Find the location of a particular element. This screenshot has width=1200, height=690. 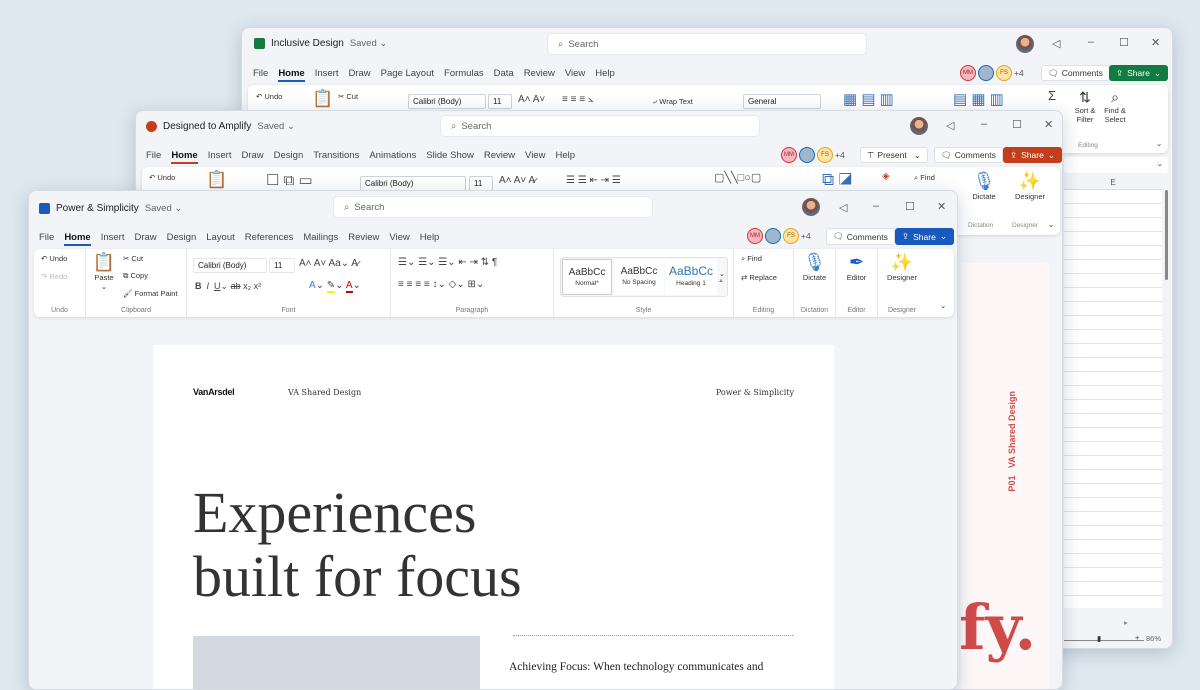

sort-filter-button: ⇅ Sort & Filter is located at coordinates (1085, 106).